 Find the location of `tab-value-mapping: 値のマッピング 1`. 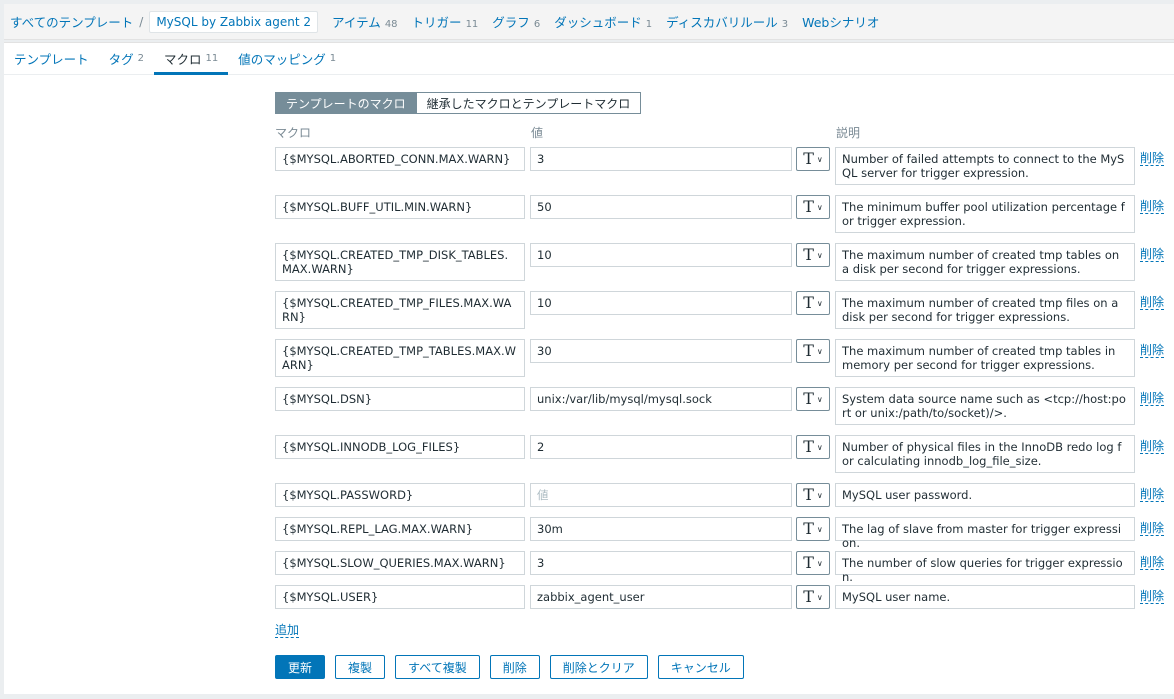

tab-value-mapping: 値のマッピング 1 is located at coordinates (287, 58).